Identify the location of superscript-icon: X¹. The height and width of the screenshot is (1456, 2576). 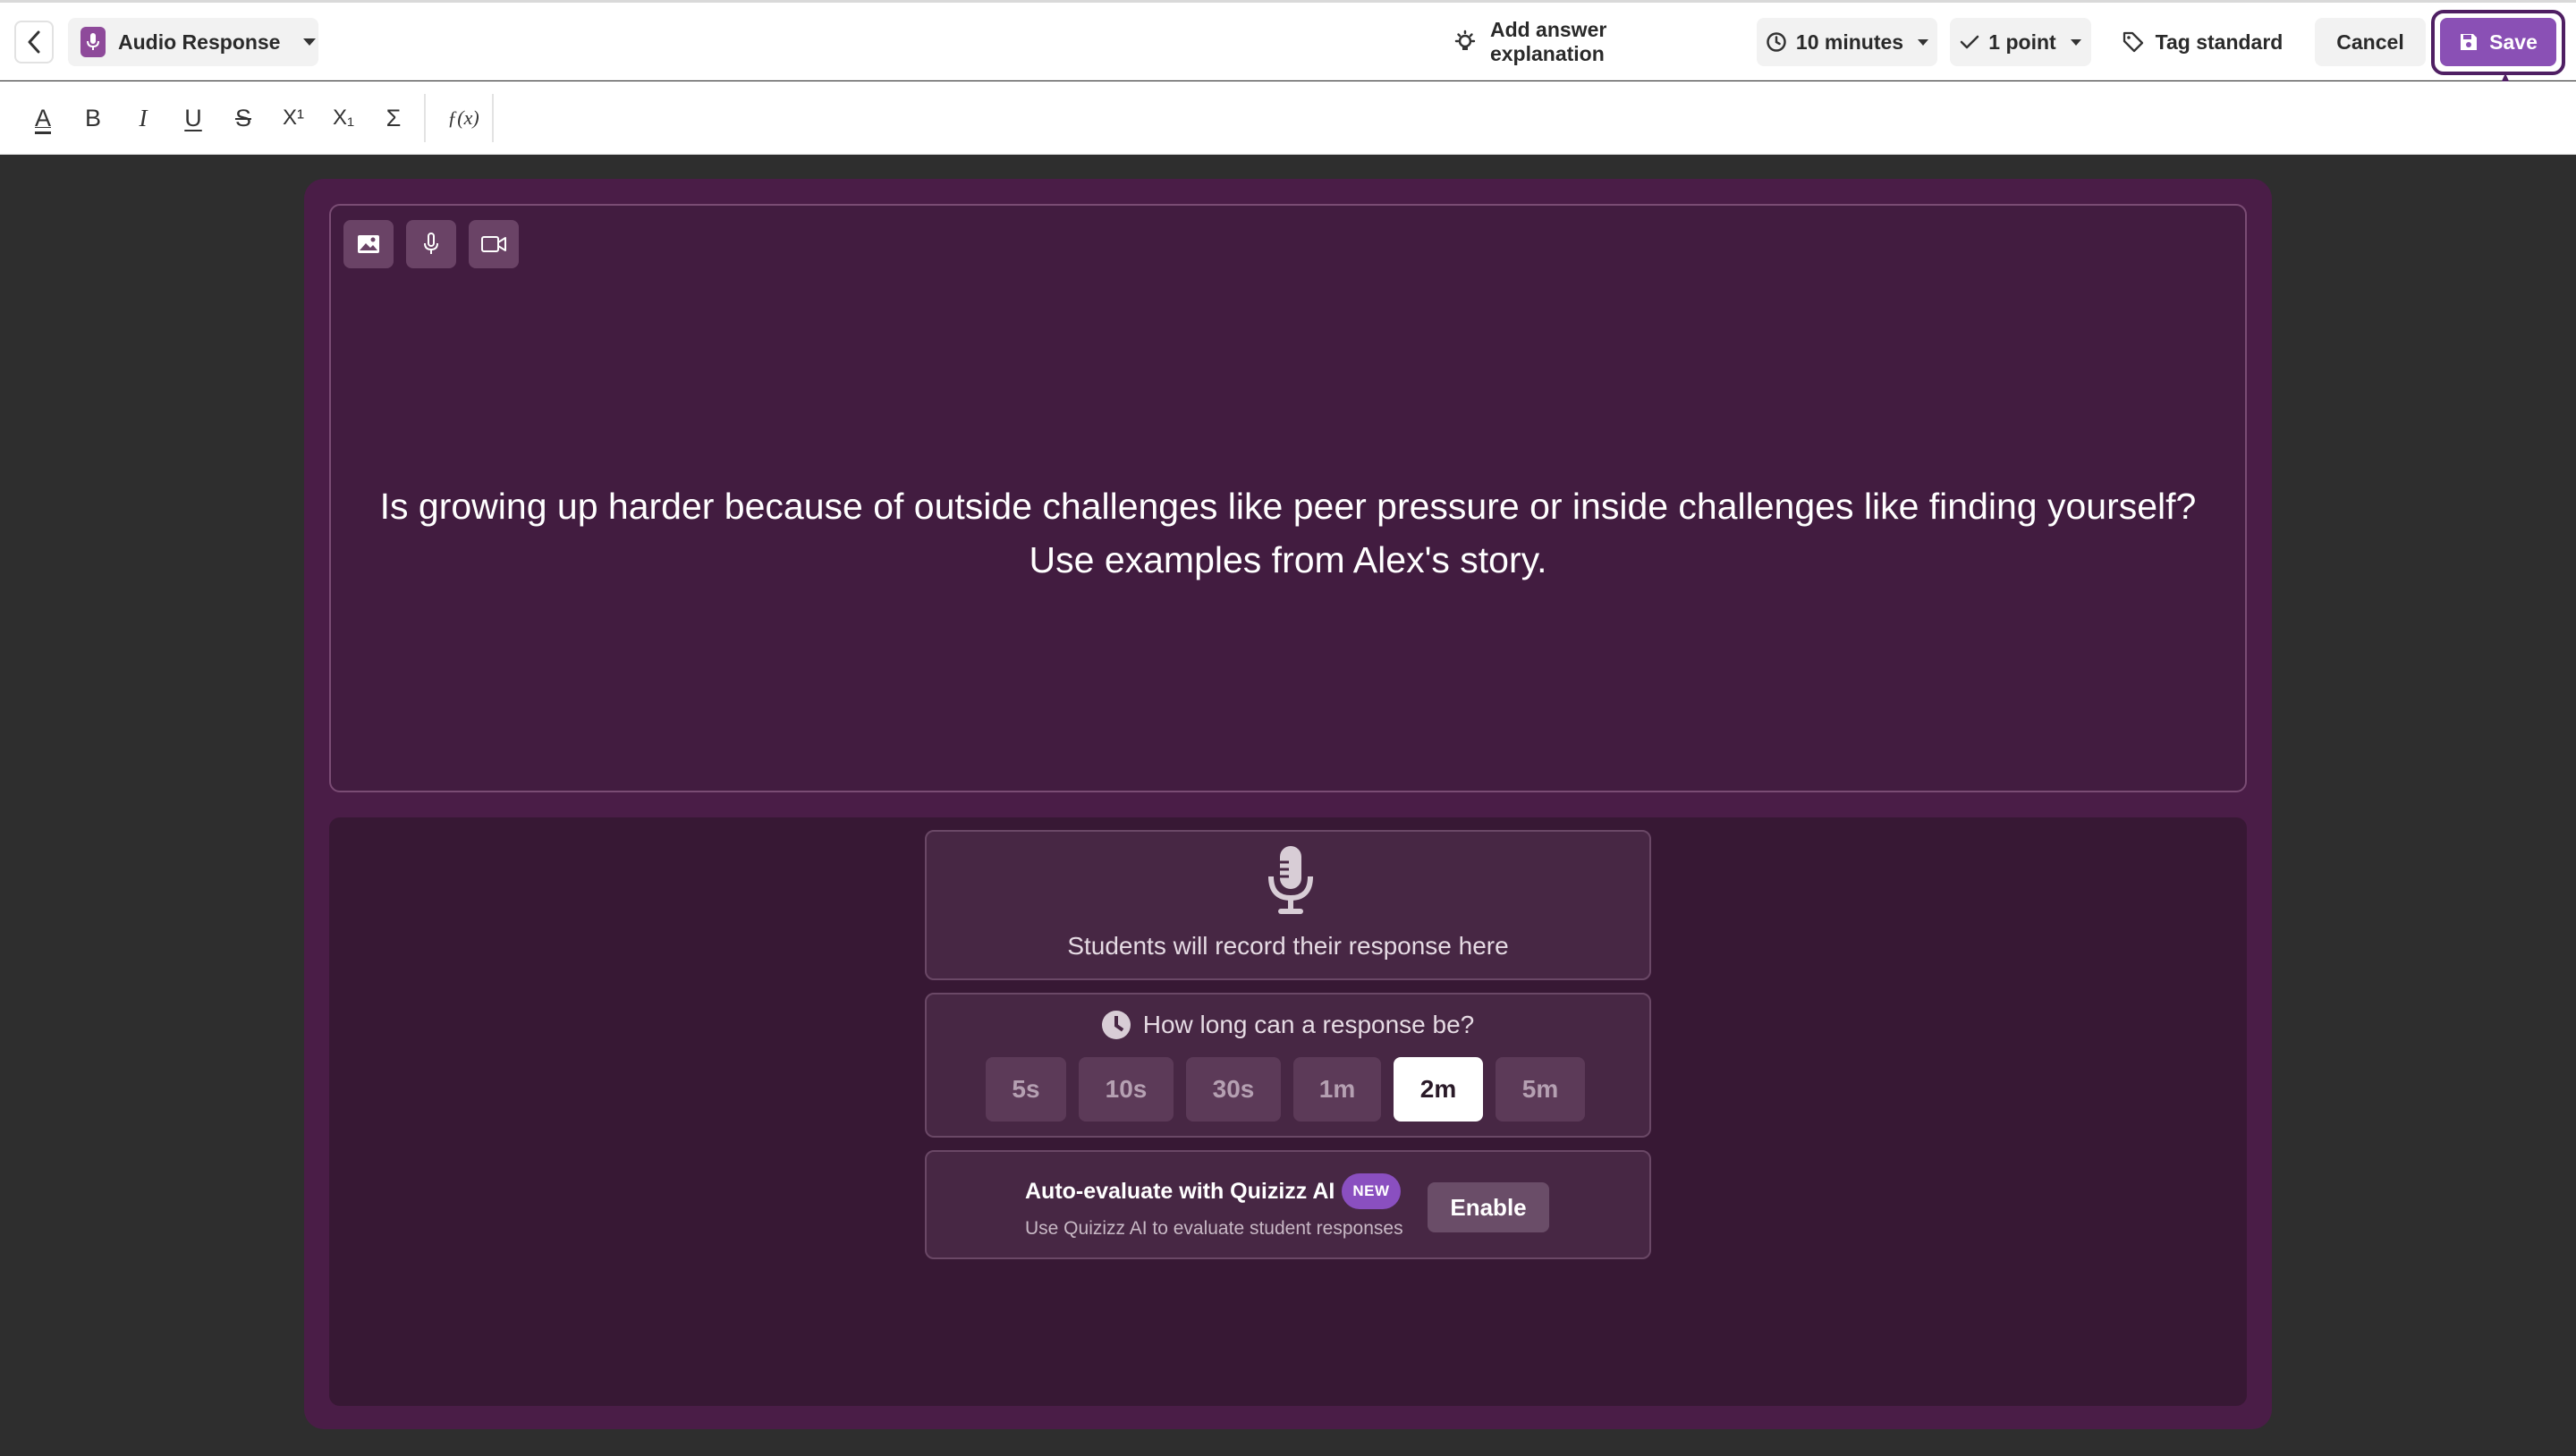
(293, 118).